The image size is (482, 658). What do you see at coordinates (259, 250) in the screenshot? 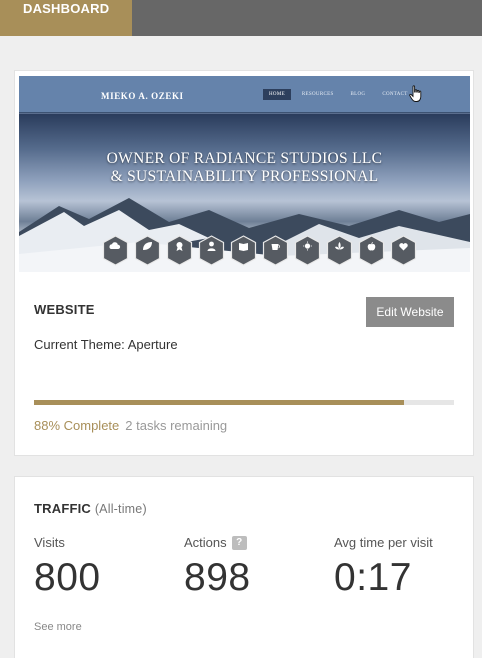
I see `preview-icon-row` at bounding box center [259, 250].